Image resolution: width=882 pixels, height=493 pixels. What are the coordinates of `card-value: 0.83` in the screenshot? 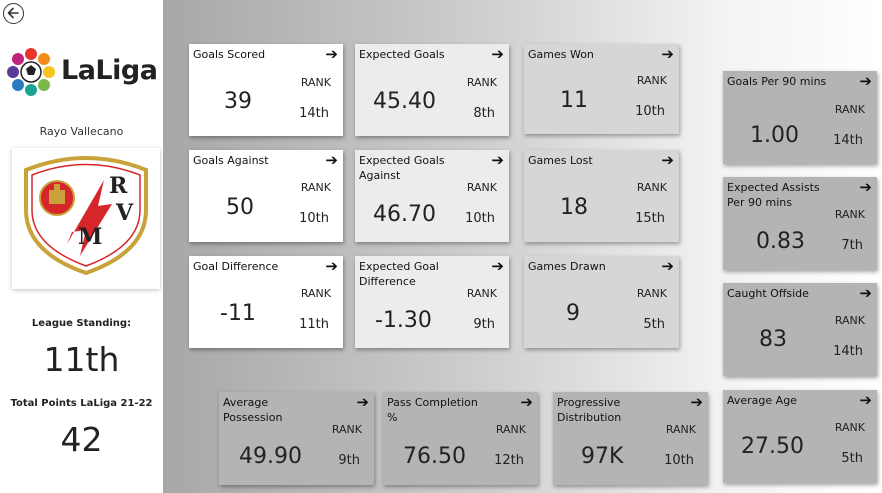 It's located at (780, 241).